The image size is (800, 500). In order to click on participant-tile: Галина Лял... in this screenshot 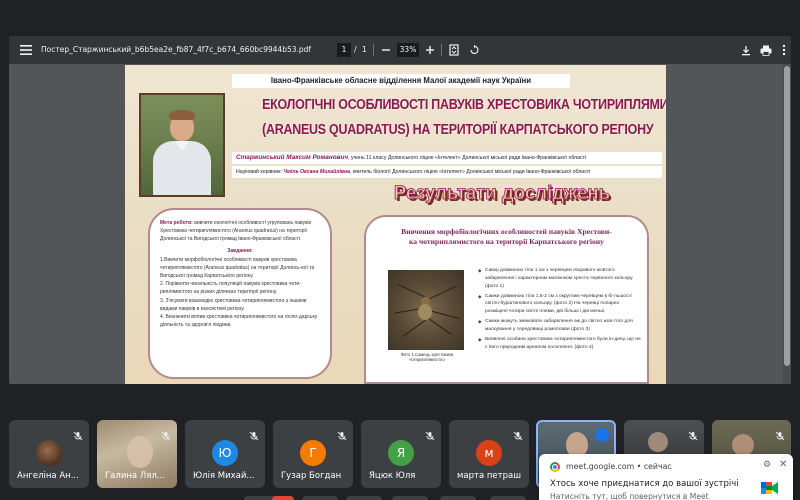, I will do `click(137, 454)`.